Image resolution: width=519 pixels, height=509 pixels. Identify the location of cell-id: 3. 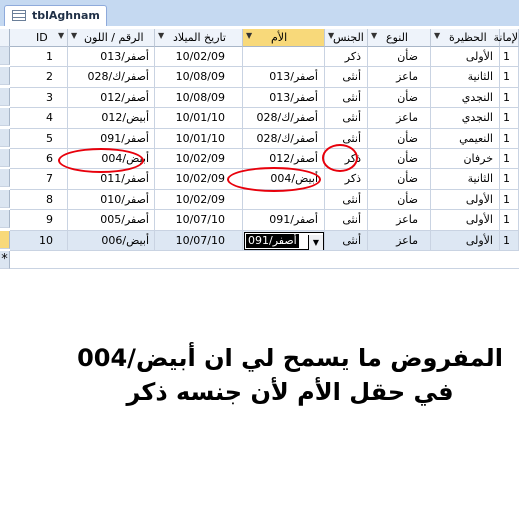
(39, 98).